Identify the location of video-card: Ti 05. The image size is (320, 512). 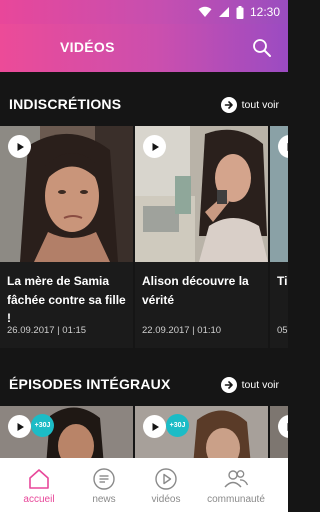
(279, 237).